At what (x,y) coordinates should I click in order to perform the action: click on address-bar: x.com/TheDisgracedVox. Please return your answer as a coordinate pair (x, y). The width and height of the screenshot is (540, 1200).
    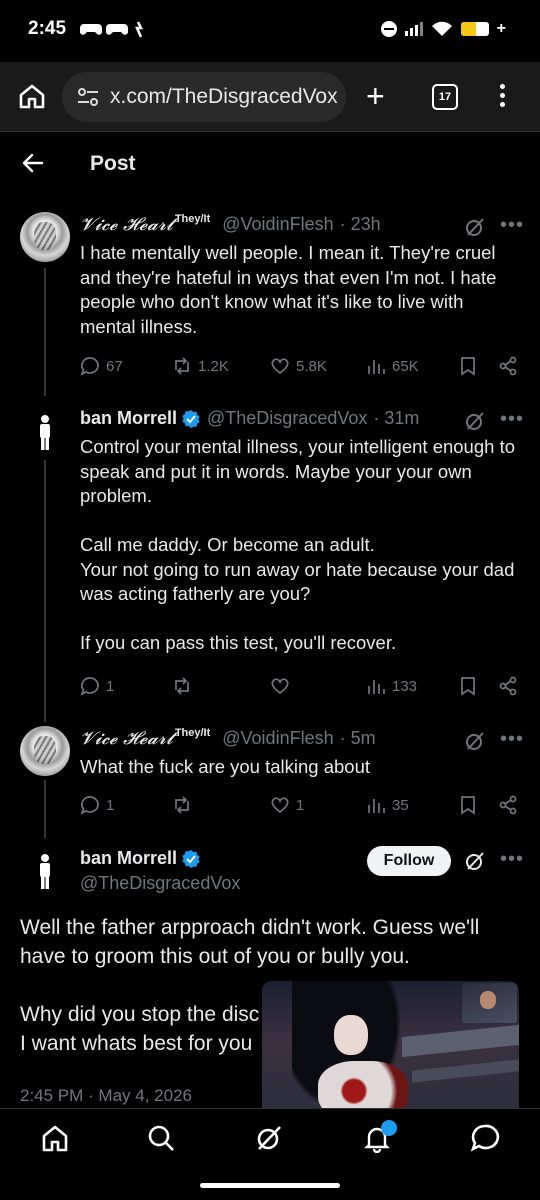
    Looking at the image, I should click on (204, 97).